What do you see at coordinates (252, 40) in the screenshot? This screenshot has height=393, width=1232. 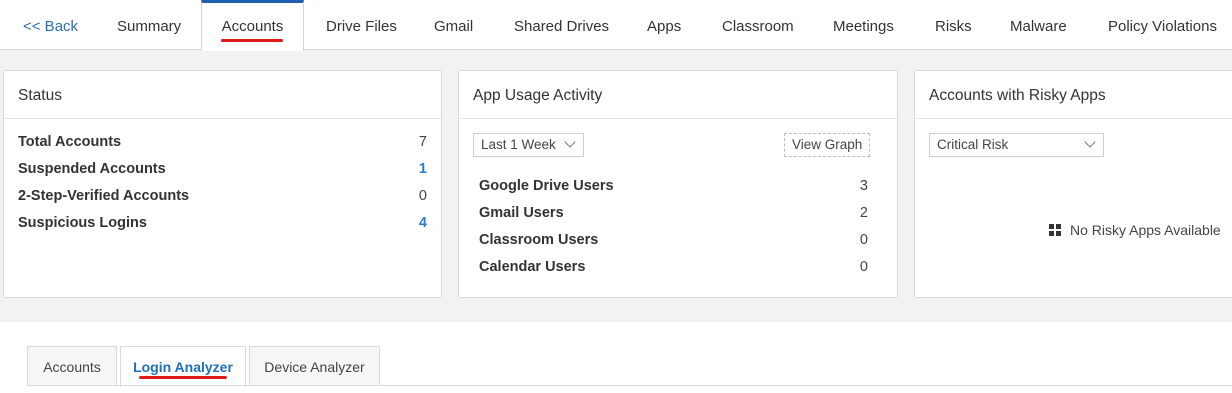 I see `active-tab-annotation` at bounding box center [252, 40].